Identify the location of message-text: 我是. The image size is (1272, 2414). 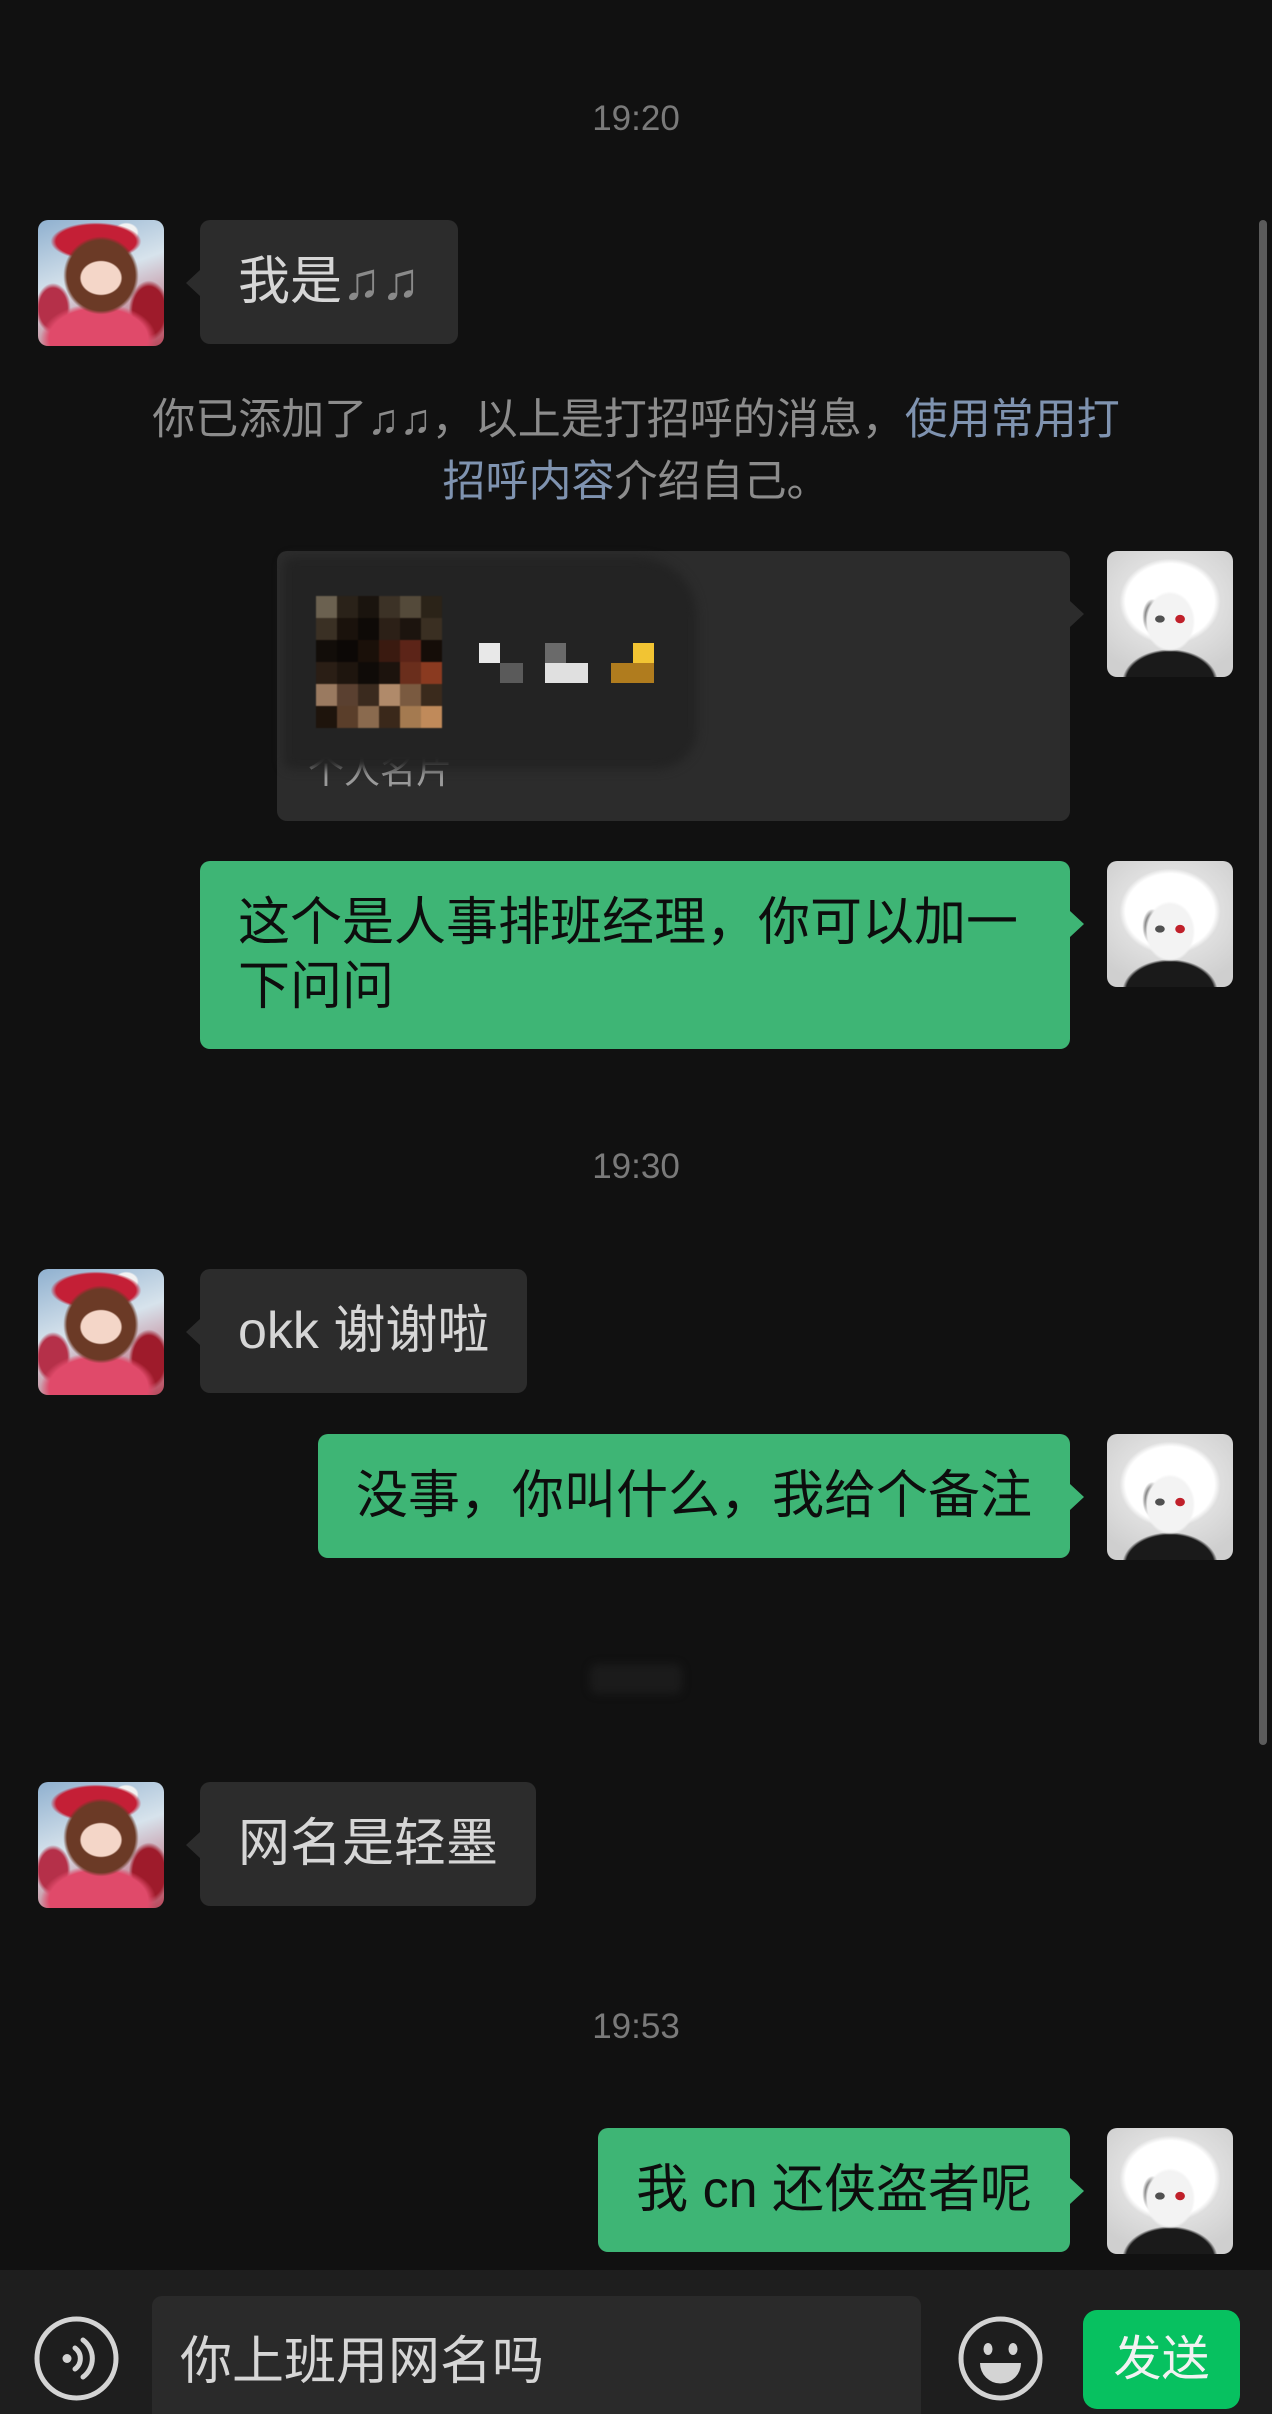
(290, 282).